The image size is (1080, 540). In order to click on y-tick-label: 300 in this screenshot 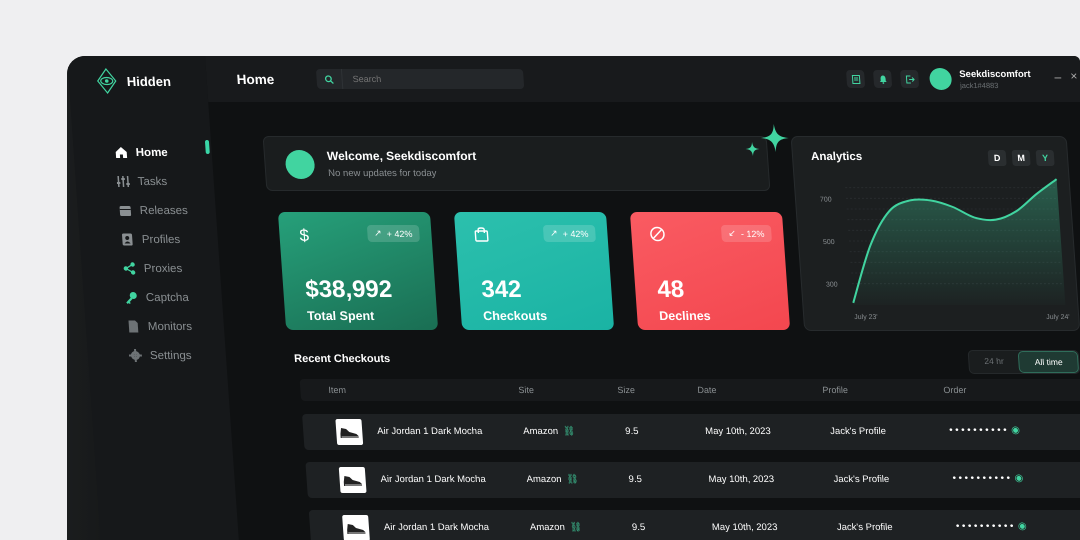, I will do `click(832, 285)`.